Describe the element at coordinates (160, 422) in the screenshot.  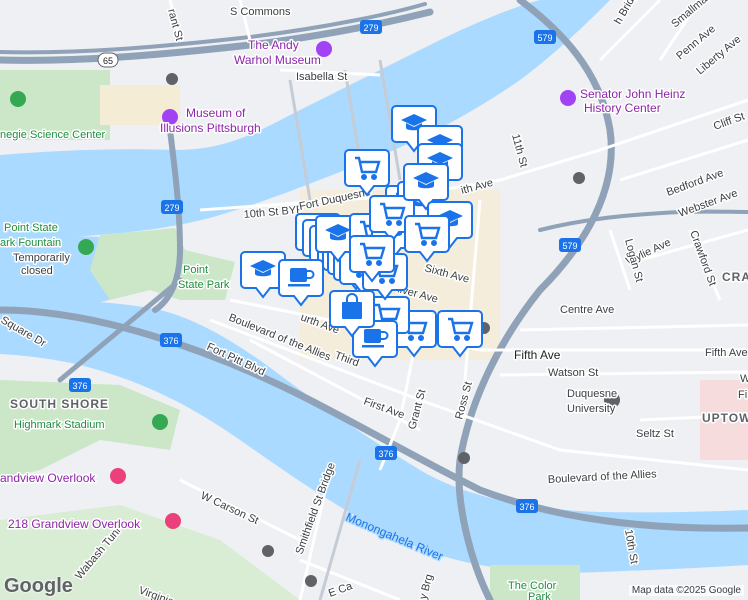
I see `stadium-icon-highmark` at that location.